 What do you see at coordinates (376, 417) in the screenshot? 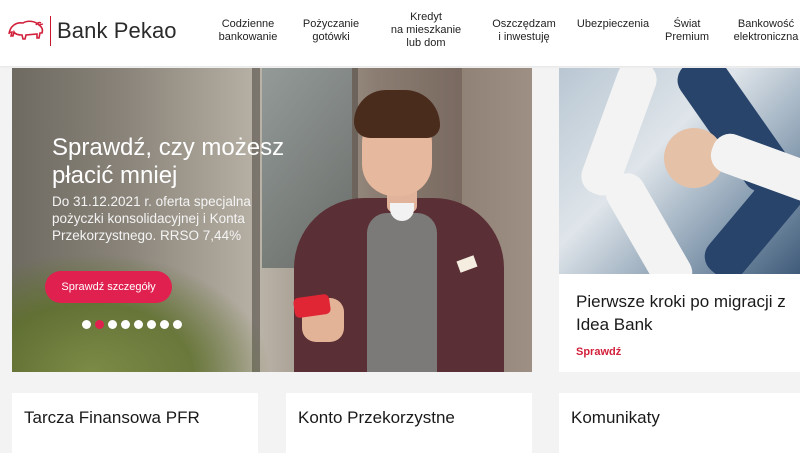
I see `card-title: Konto Przekorzystne` at bounding box center [376, 417].